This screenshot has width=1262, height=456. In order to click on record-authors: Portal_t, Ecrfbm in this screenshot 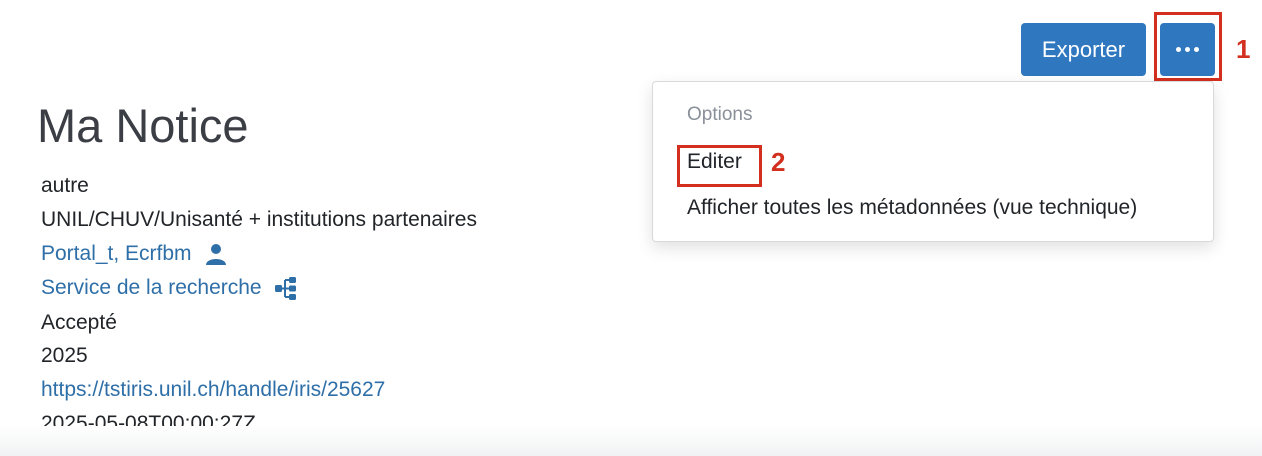, I will do `click(134, 254)`.